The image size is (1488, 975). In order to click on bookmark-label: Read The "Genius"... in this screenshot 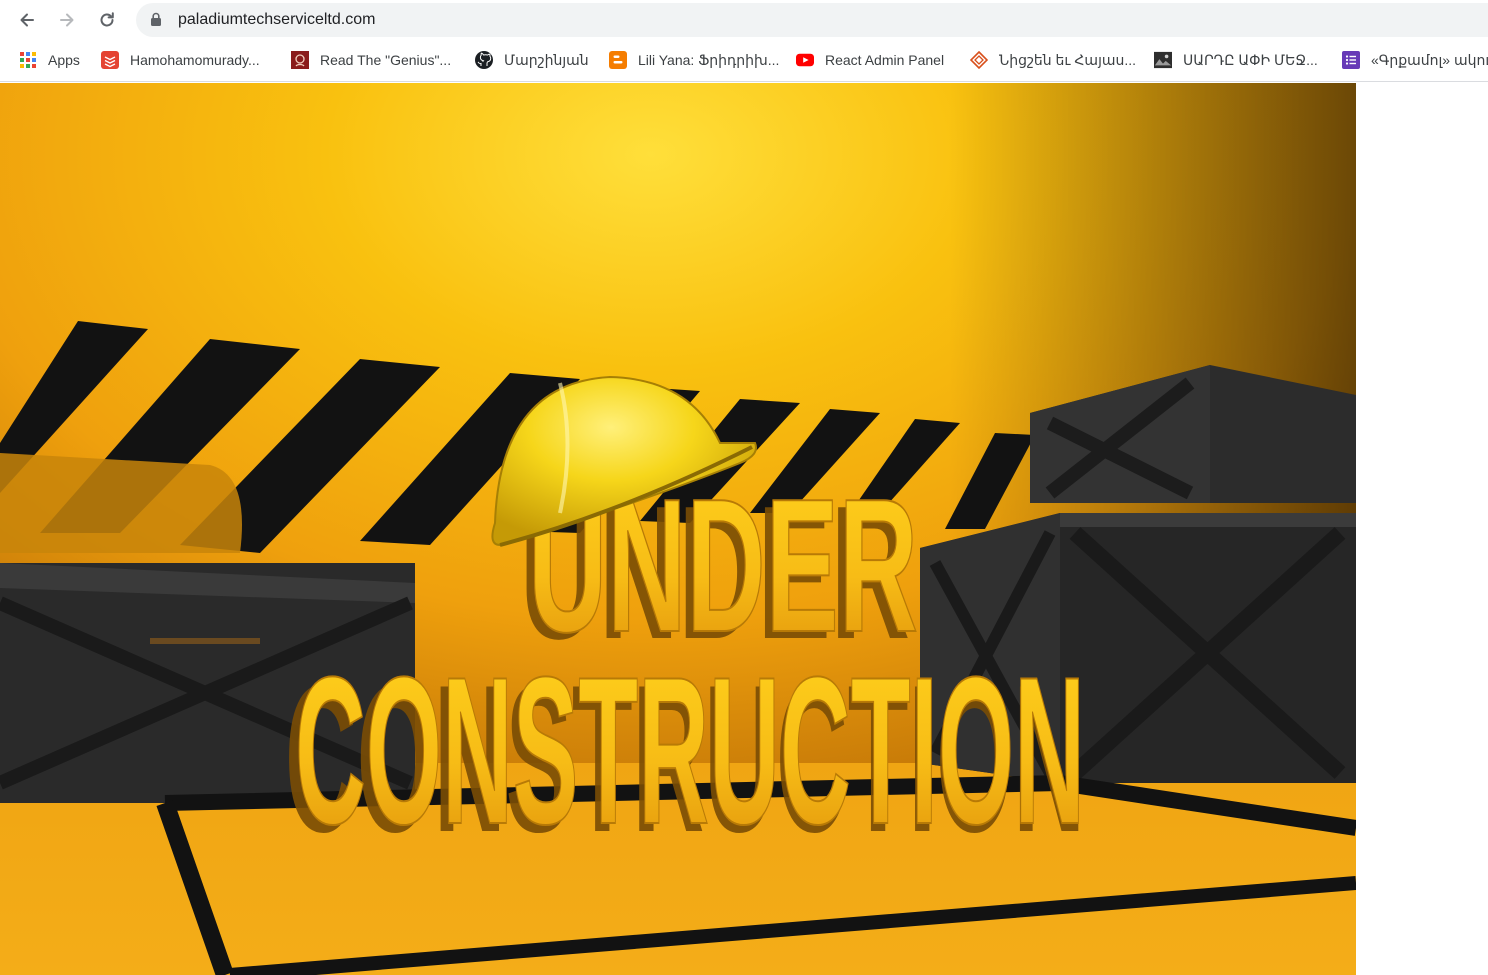, I will do `click(386, 60)`.